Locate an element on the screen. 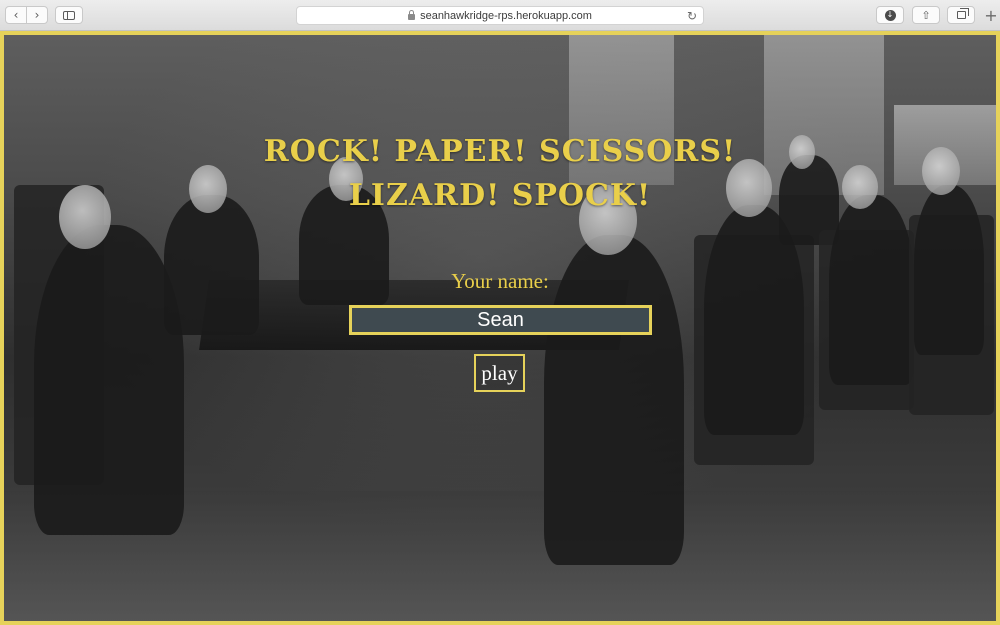 The width and height of the screenshot is (1000, 625). tab-overview-icon is located at coordinates (962, 13).